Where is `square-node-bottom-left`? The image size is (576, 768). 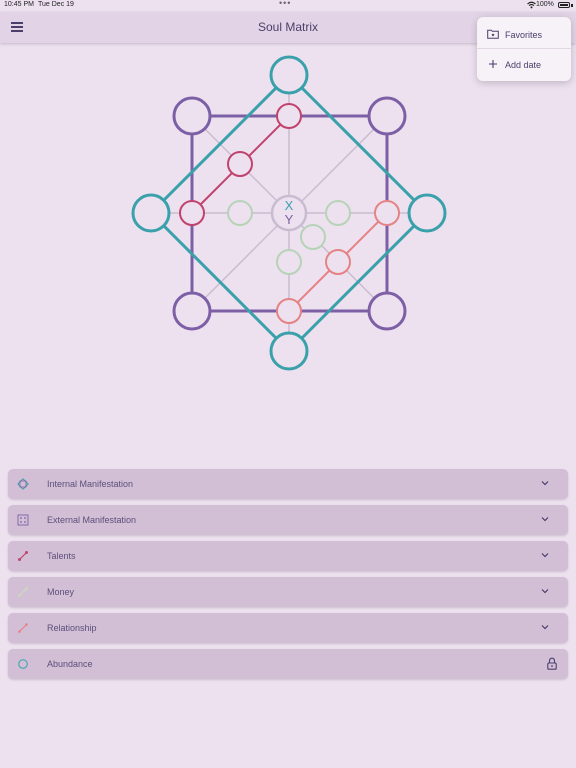
square-node-bottom-left is located at coordinates (192, 311).